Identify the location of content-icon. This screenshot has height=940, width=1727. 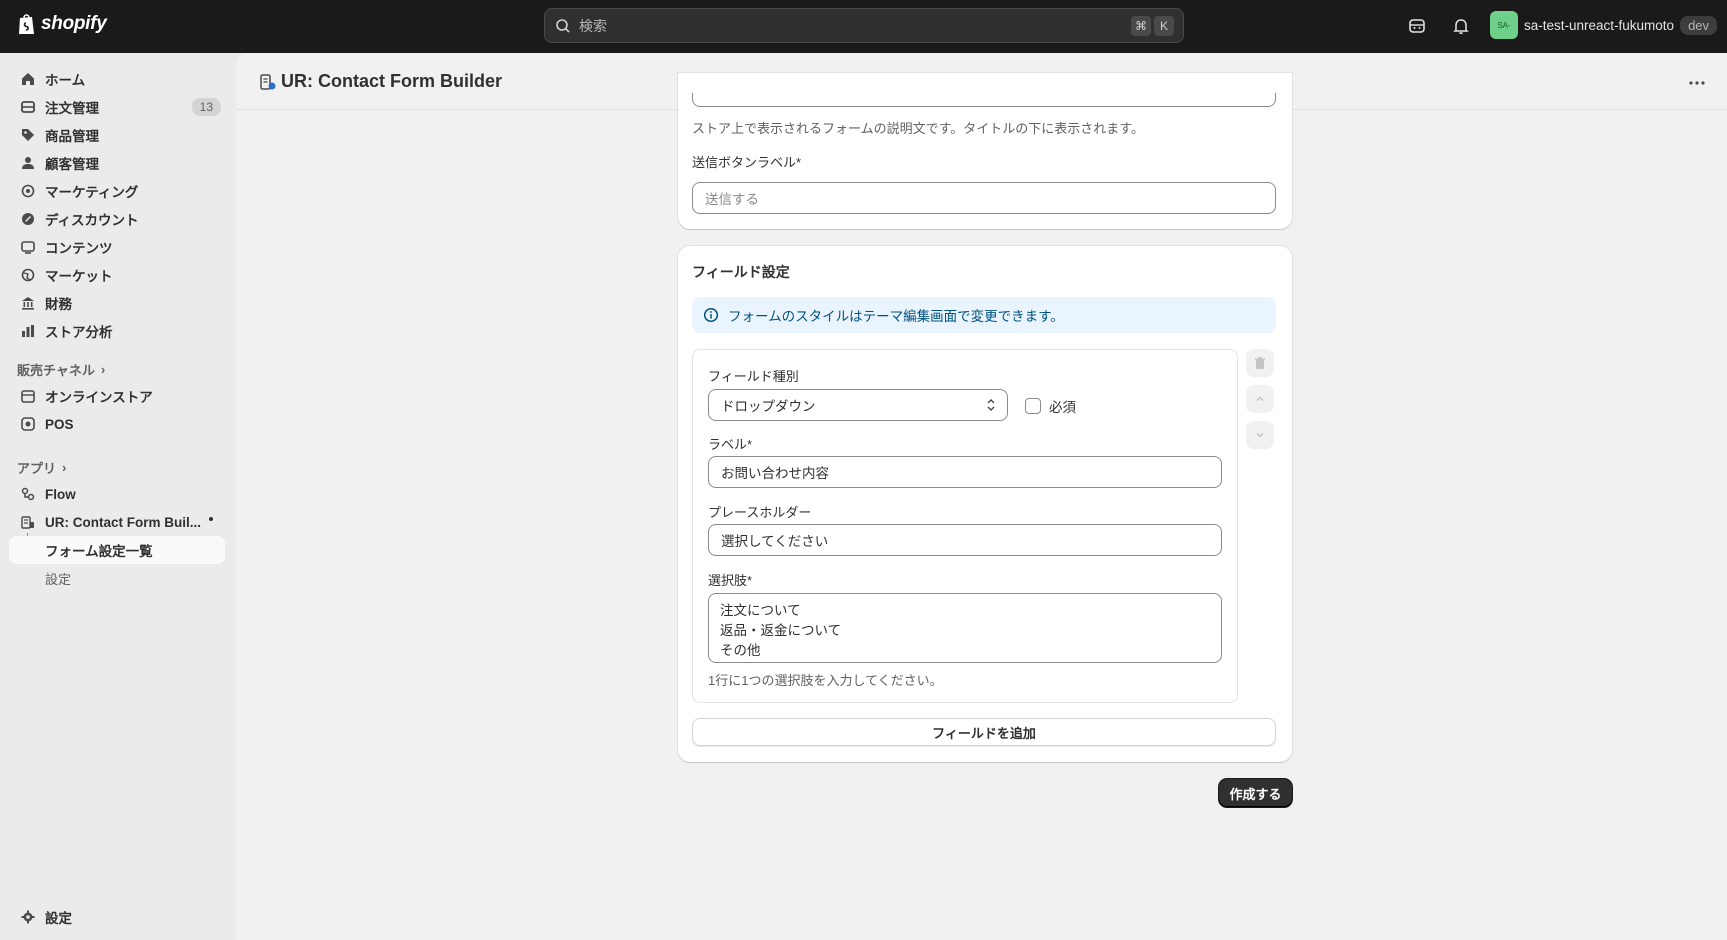
(28, 247).